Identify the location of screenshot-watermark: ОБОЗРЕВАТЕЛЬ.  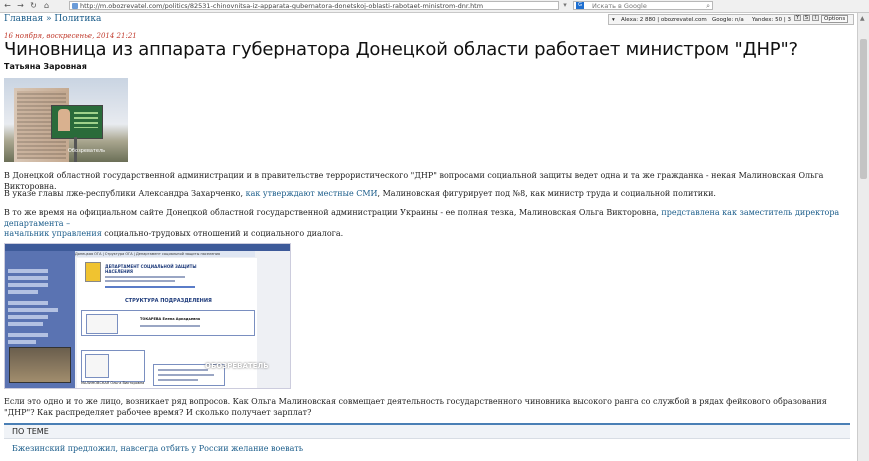
(237, 366).